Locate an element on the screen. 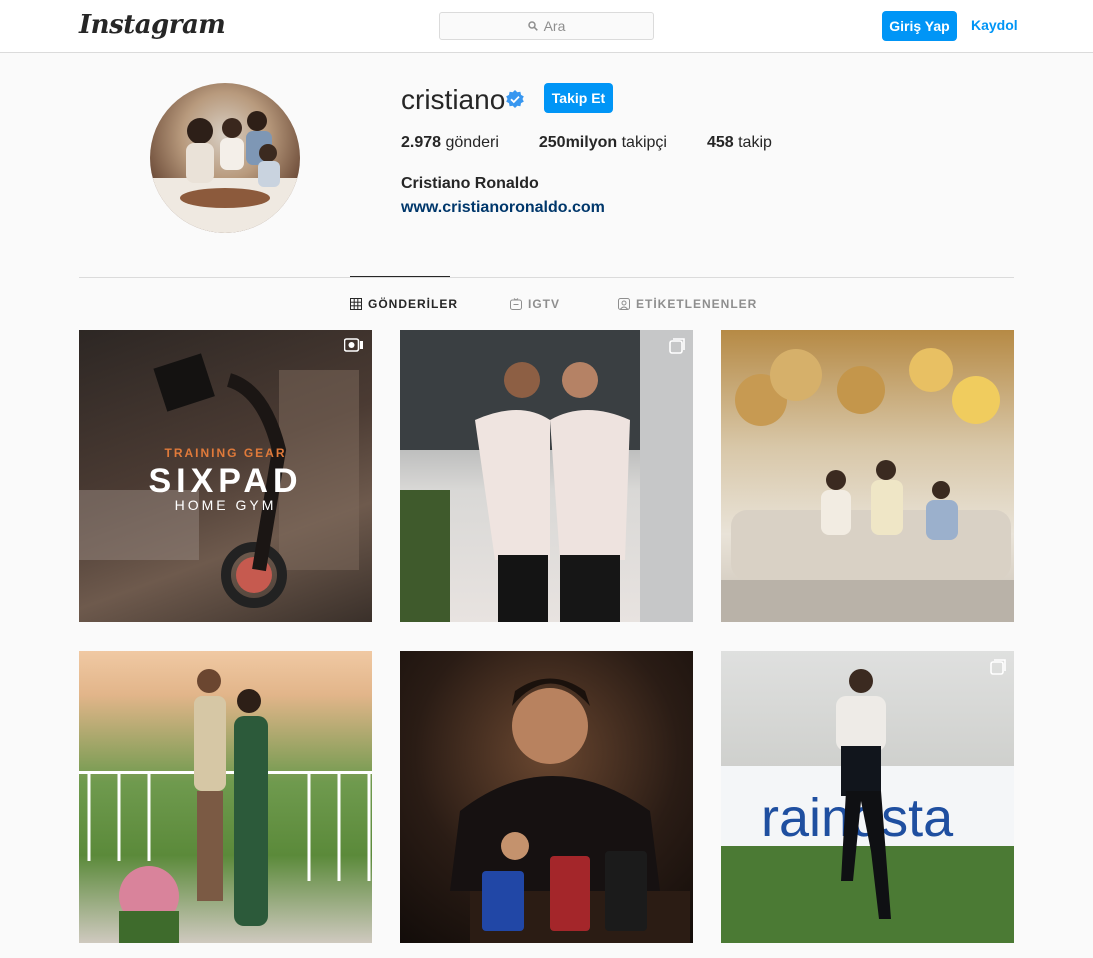  post-photo: raindsta is located at coordinates (867, 806).